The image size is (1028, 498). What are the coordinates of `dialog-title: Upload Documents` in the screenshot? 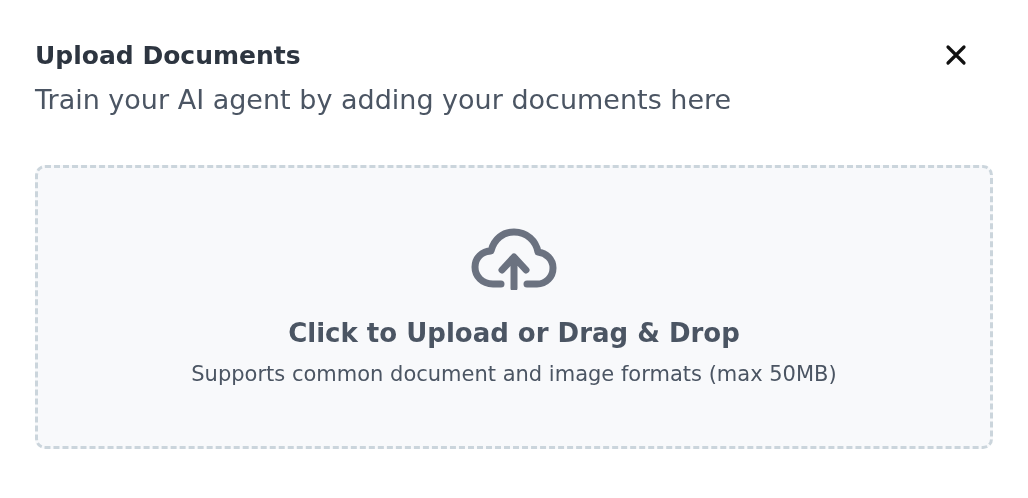 It's located at (168, 55).